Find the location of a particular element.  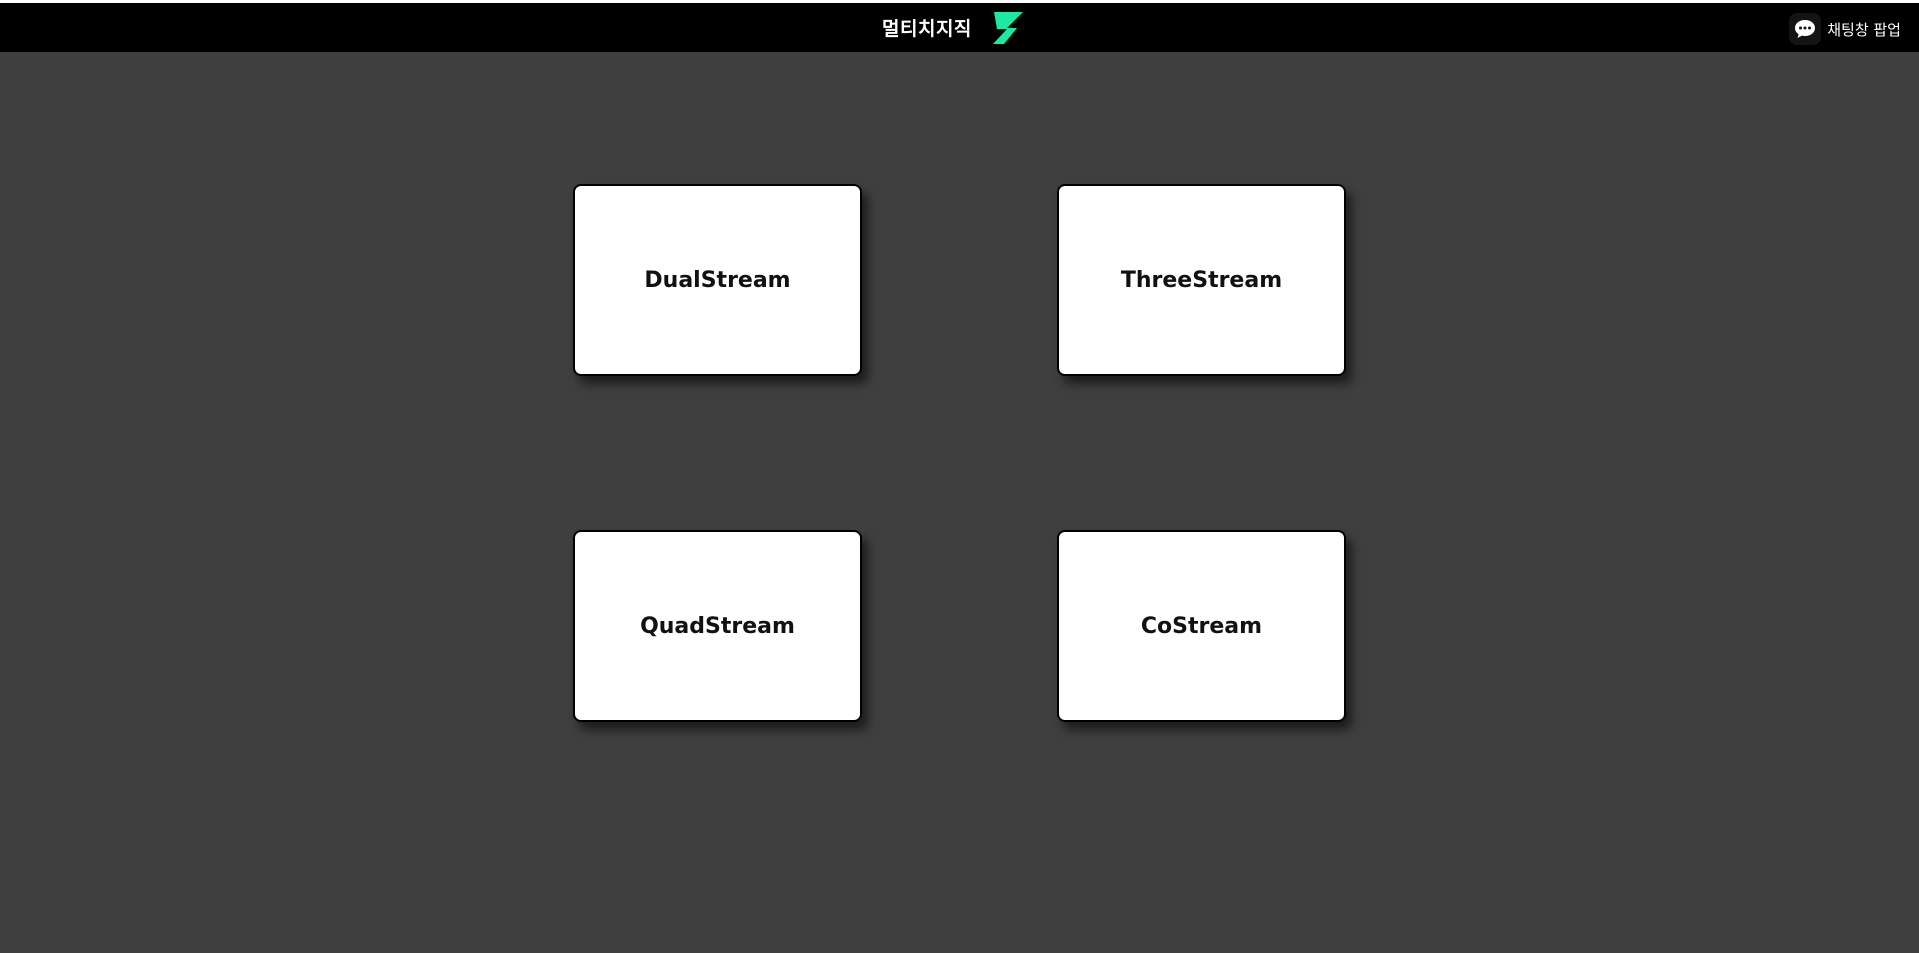

dualstream-card: DualStream is located at coordinates (717, 280).